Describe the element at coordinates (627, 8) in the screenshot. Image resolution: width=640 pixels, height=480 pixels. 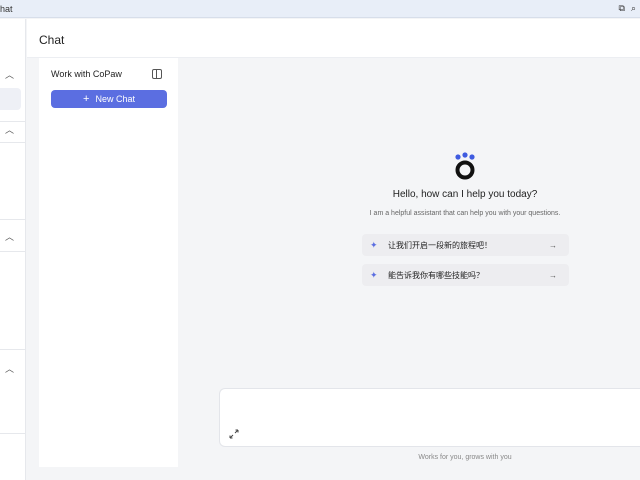
I see `browser-icons: ⧉ ⌕` at that location.